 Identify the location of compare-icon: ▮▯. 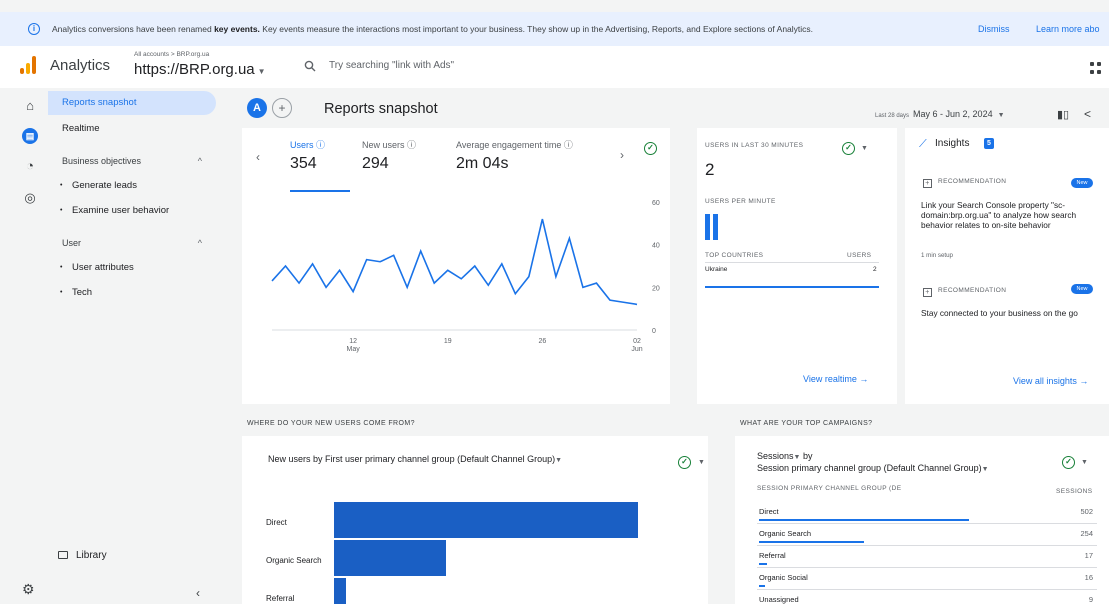
(1063, 114).